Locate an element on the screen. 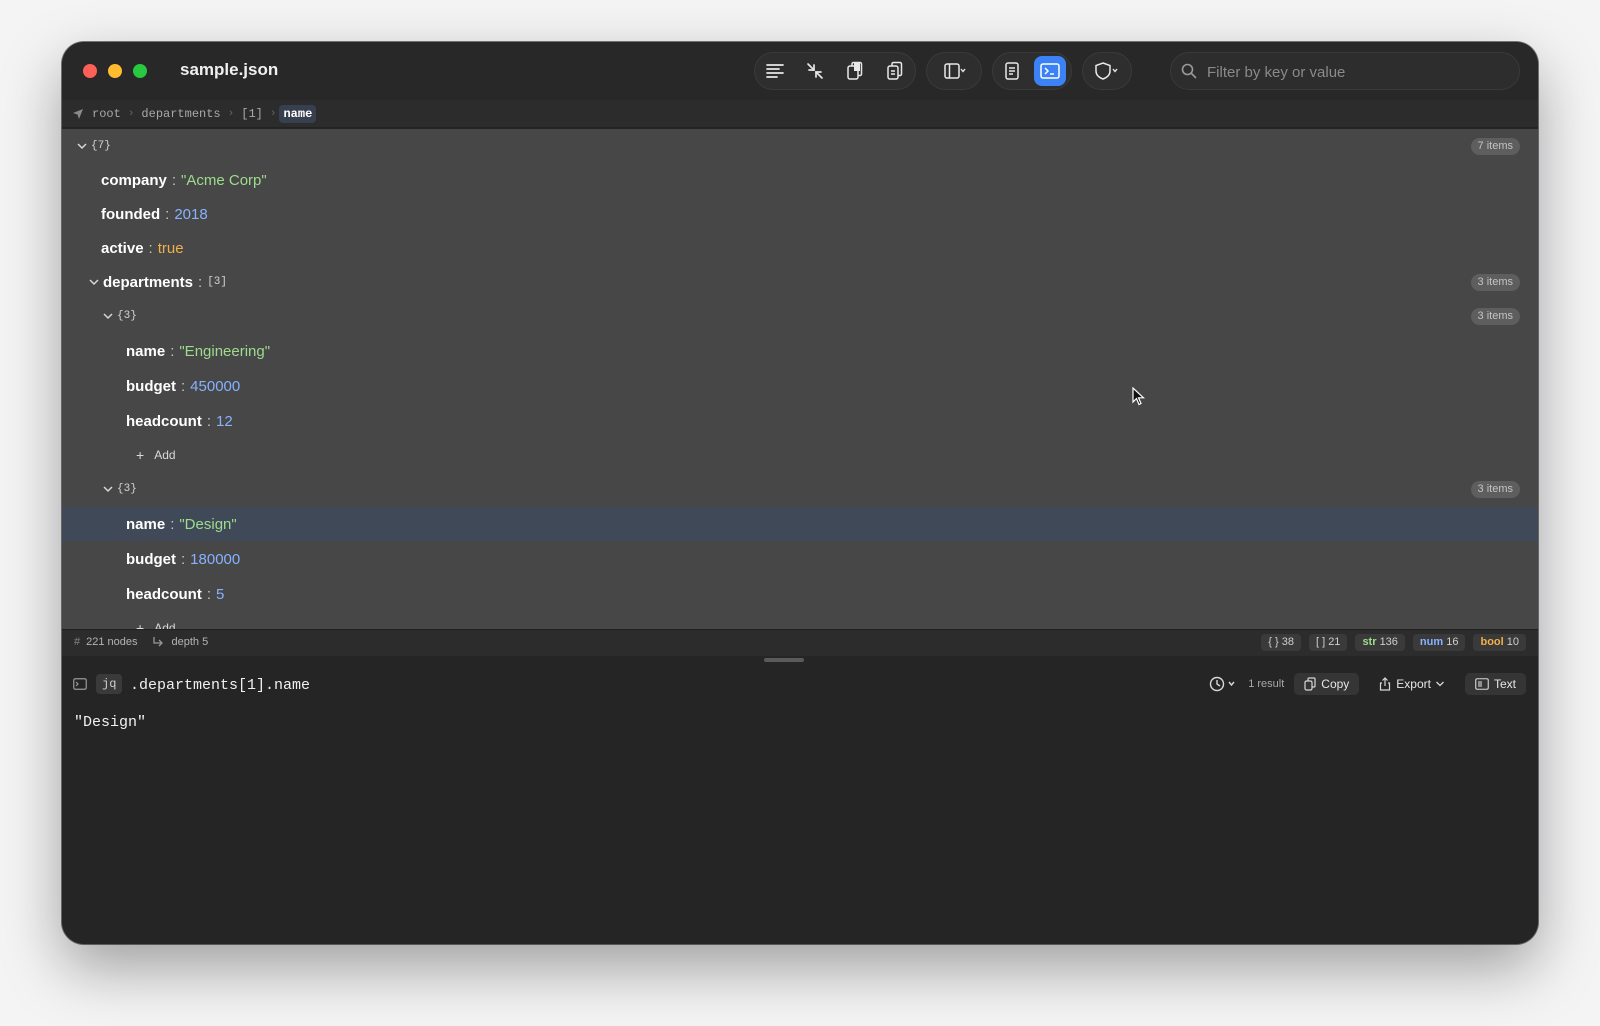  query-bar: jq 1 result Copy Export Text is located at coordinates (800, 685).